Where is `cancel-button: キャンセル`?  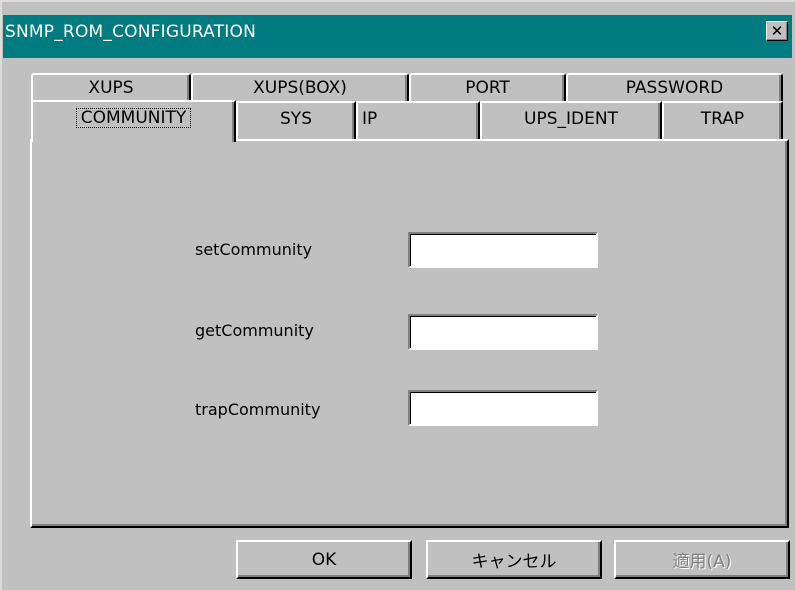
cancel-button: キャンセル is located at coordinates (514, 559).